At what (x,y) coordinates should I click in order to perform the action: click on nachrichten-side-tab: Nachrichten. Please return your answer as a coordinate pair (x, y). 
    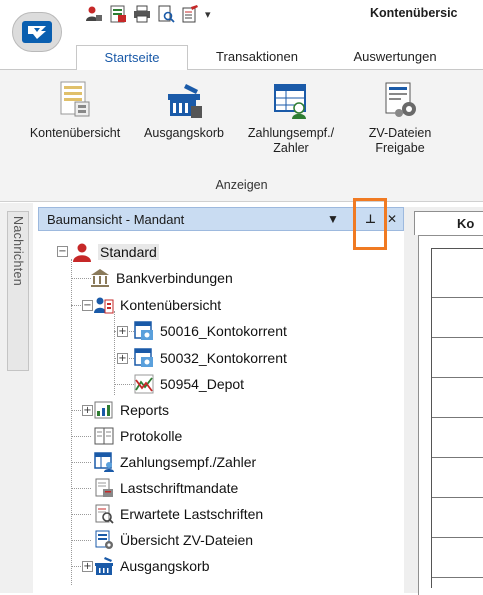
    Looking at the image, I should click on (18, 291).